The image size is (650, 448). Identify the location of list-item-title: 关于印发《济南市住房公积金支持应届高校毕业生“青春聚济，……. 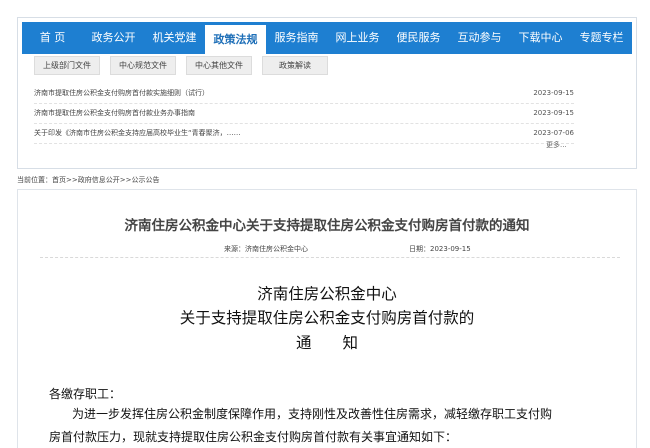
(137, 133).